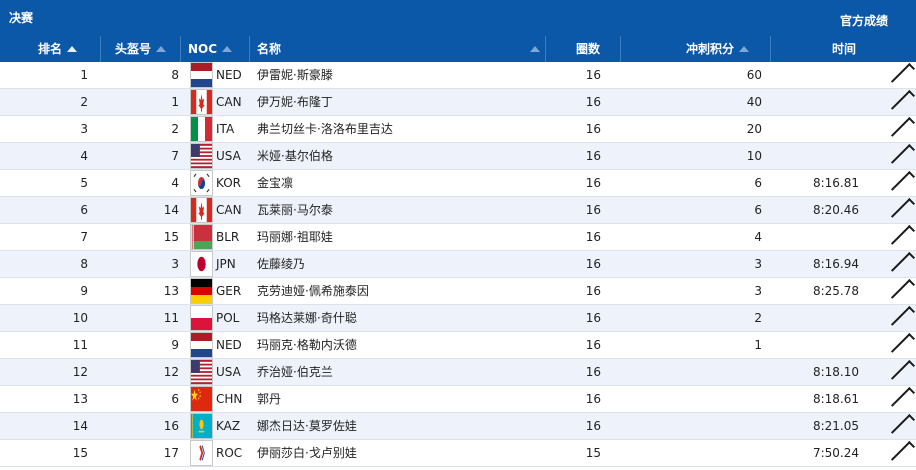  Describe the element at coordinates (295, 75) in the screenshot. I see `athlete-name: 伊雷妮·斯豪滕` at that location.